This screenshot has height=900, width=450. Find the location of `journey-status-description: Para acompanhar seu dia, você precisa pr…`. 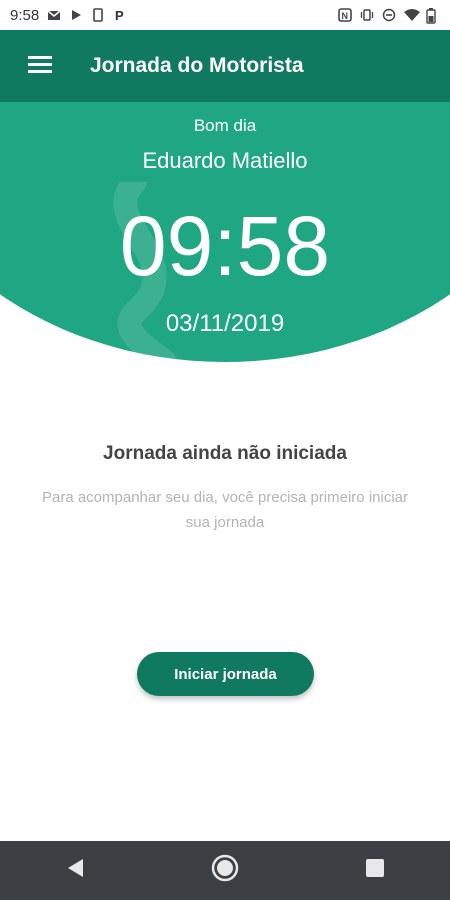

journey-status-description: Para acompanhar seu dia, você precisa pr… is located at coordinates (224, 510).